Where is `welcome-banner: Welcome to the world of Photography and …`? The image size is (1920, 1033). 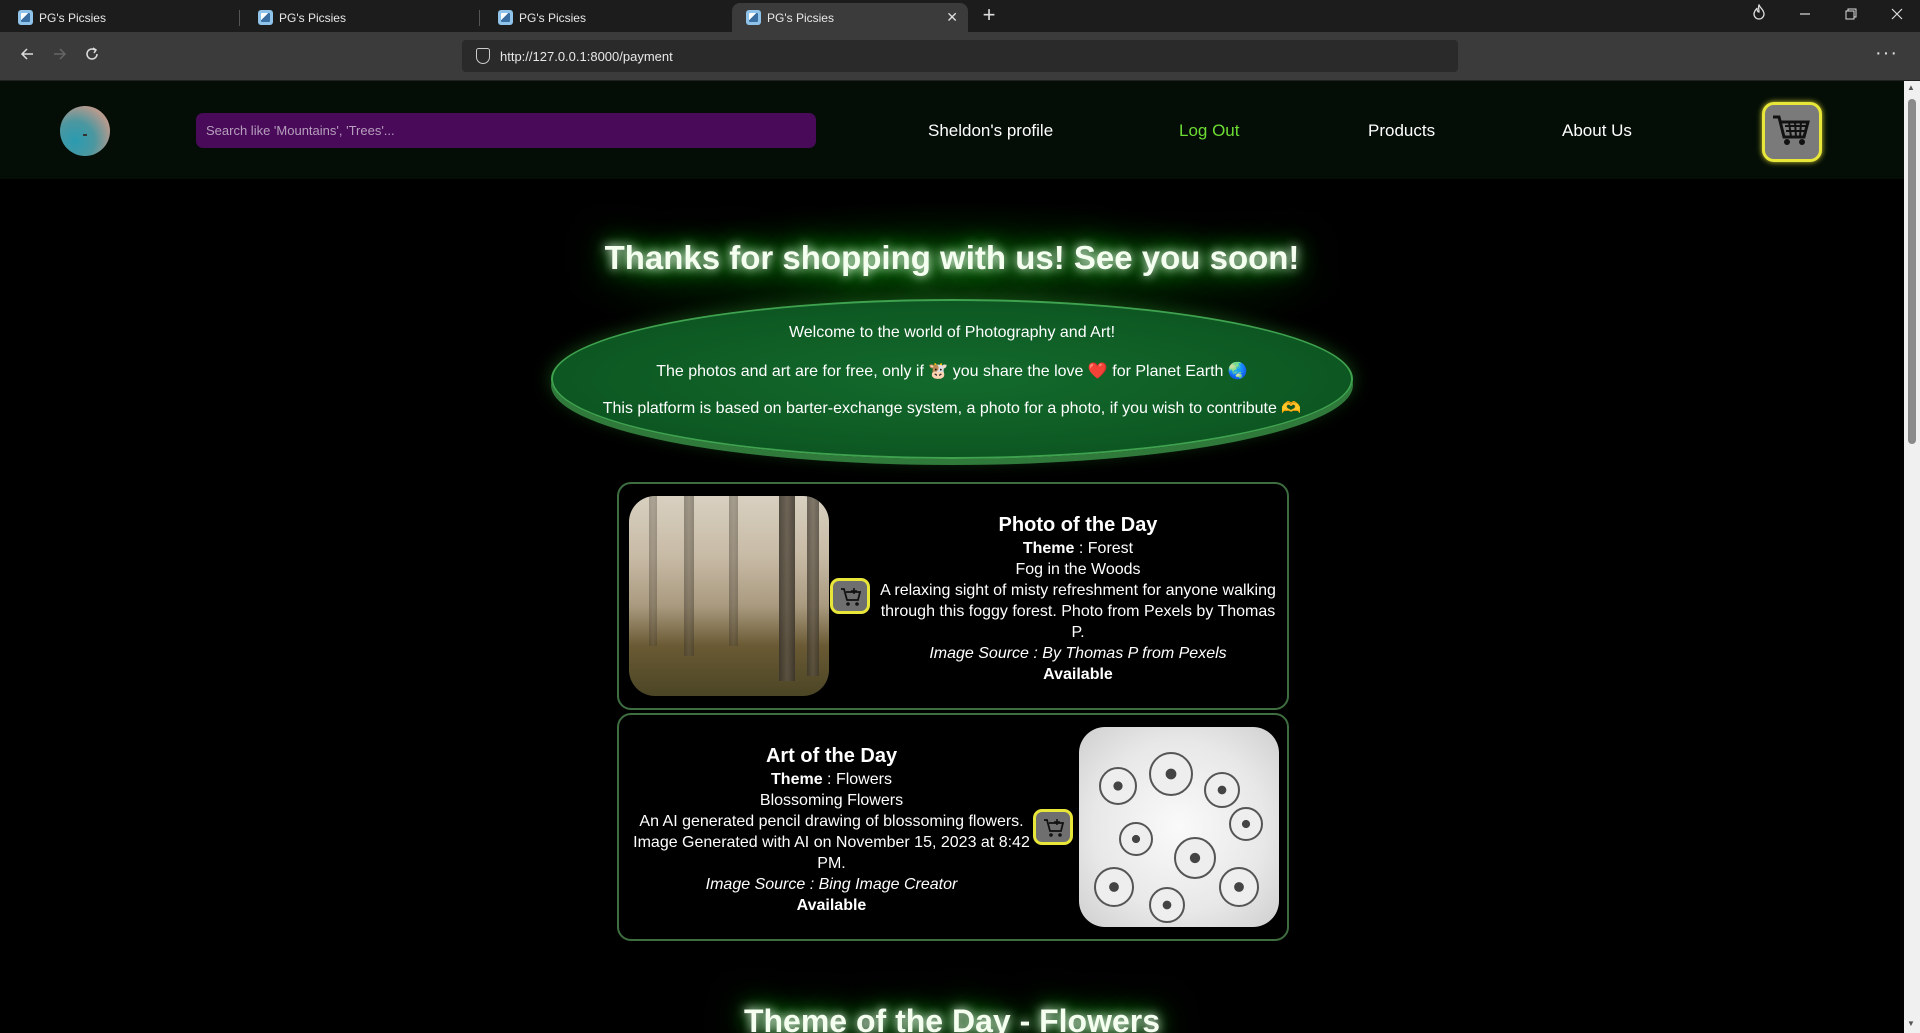 welcome-banner: Welcome to the world of Photography and … is located at coordinates (952, 379).